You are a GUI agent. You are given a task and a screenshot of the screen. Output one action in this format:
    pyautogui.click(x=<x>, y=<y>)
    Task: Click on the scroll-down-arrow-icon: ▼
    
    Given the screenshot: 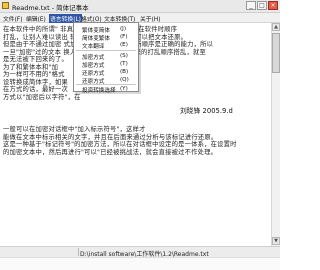 What is the action you would take?
    pyautogui.click(x=276, y=241)
    